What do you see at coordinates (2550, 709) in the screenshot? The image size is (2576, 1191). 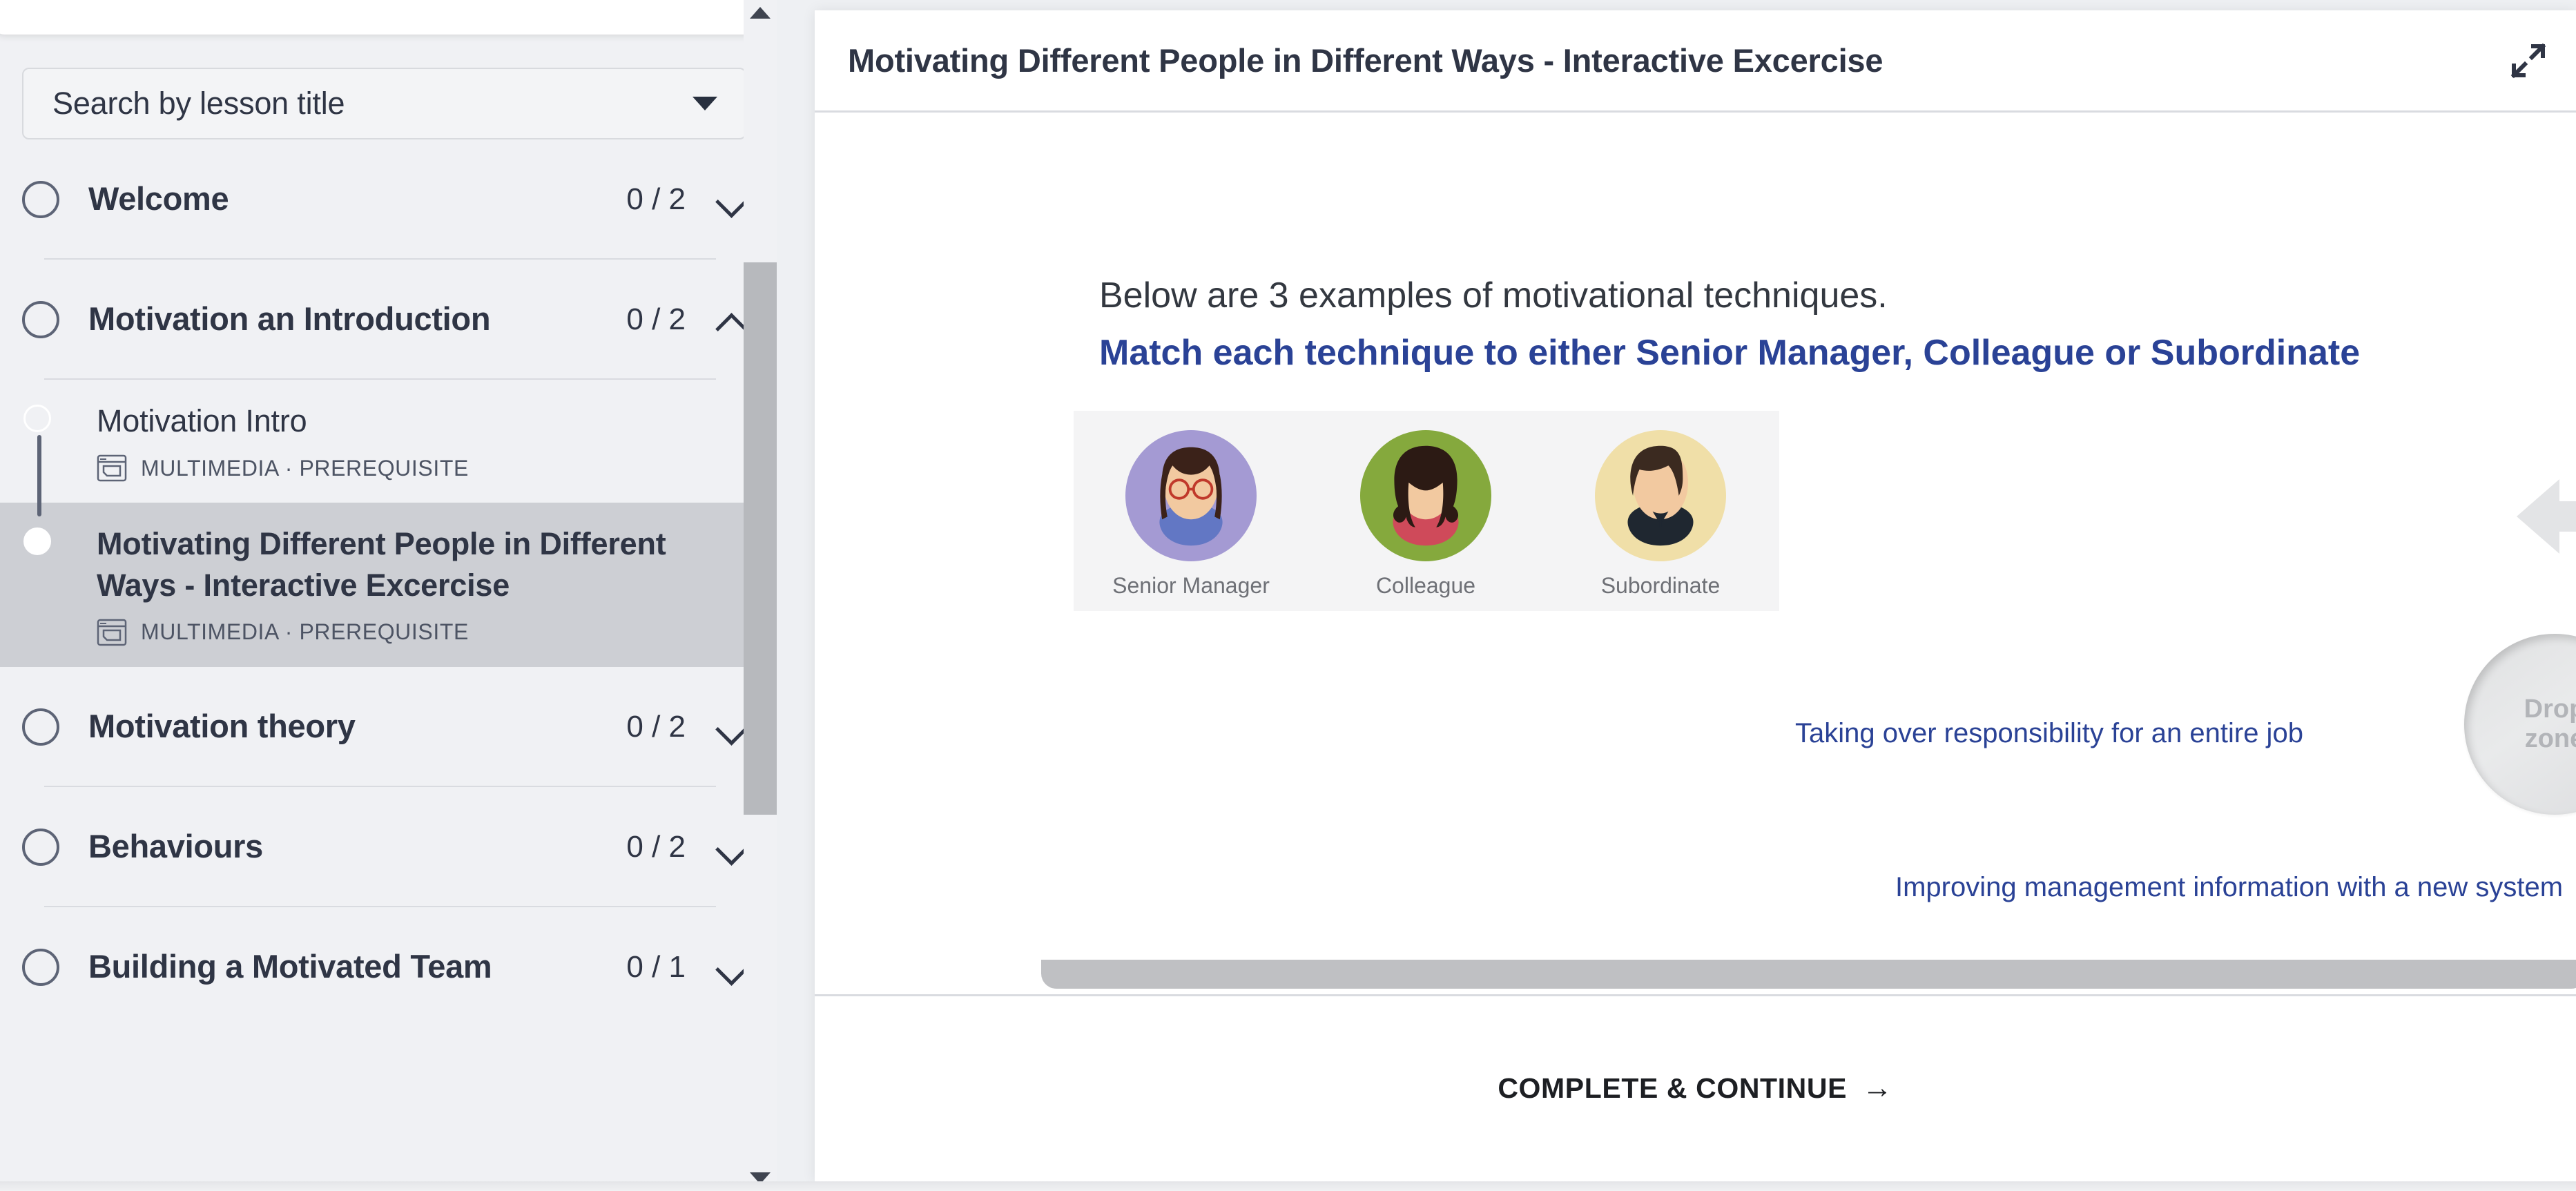 I see `drop-zone-line1: Drop` at bounding box center [2550, 709].